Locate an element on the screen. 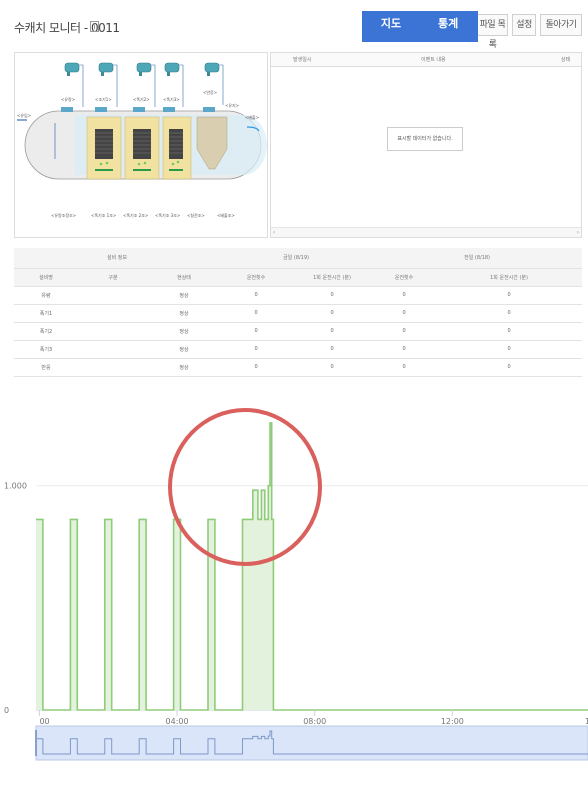 The width and height of the screenshot is (588, 790). diagram-label: <폭기조 3조> is located at coordinates (168, 215).